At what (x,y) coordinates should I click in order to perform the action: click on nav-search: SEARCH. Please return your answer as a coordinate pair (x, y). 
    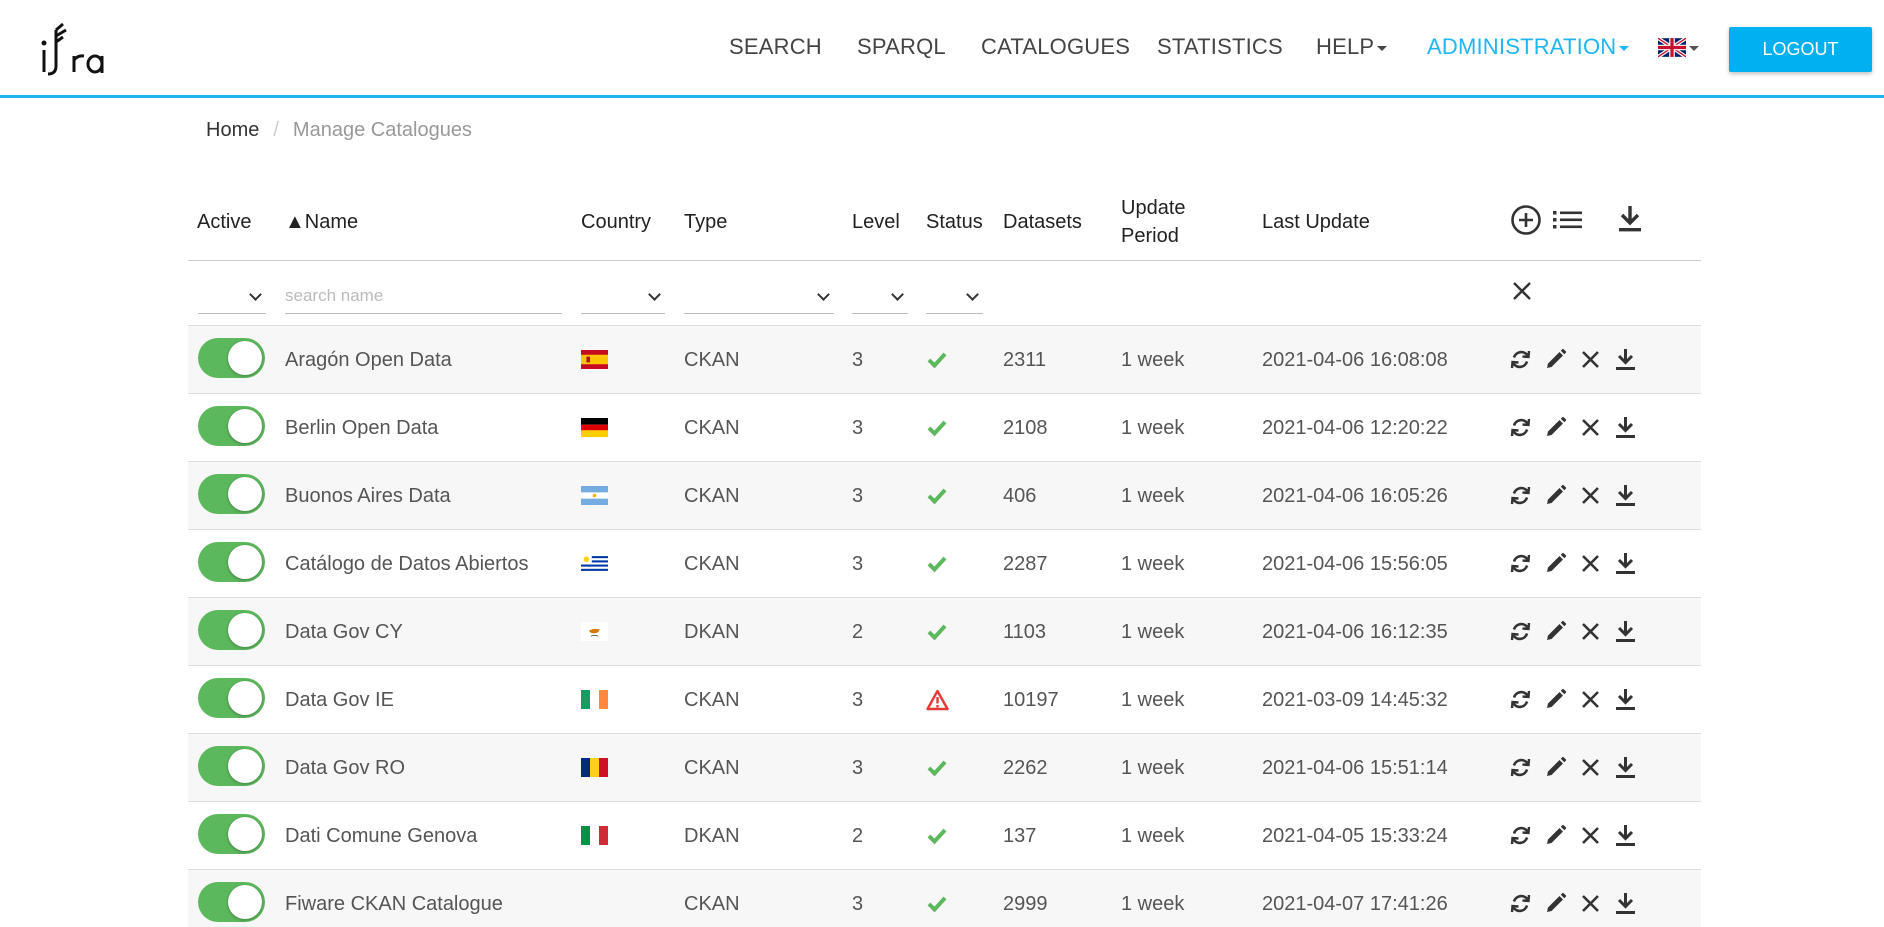
    Looking at the image, I should click on (775, 47).